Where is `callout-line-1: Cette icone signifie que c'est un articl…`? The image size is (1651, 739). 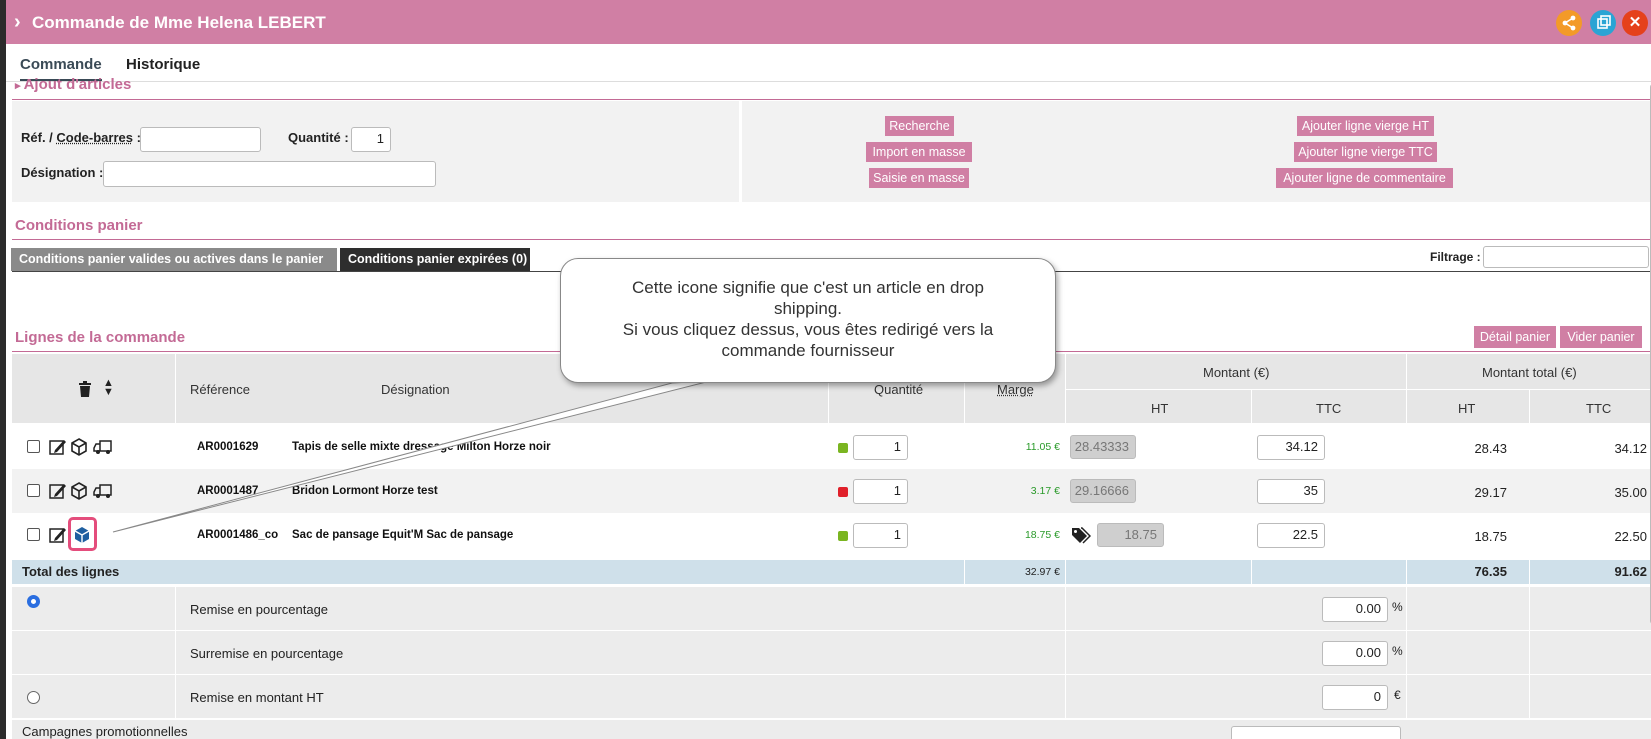 callout-line-1: Cette icone signifie que c'est un articl… is located at coordinates (808, 298).